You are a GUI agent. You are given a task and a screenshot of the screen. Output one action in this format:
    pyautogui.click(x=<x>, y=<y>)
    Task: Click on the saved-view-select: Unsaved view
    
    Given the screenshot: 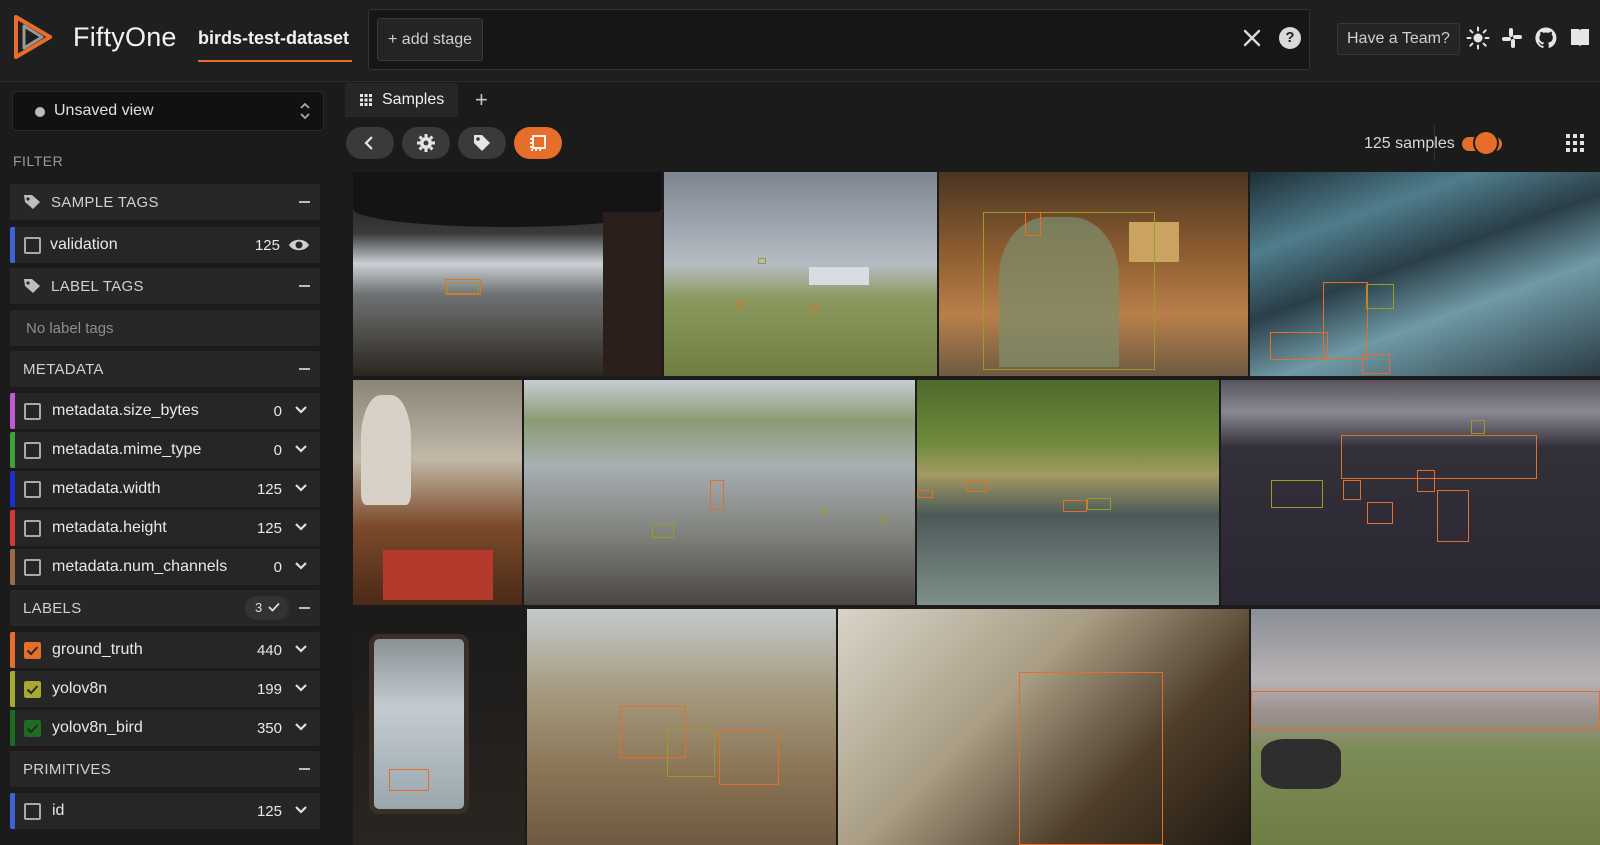 What is the action you would take?
    pyautogui.click(x=168, y=111)
    